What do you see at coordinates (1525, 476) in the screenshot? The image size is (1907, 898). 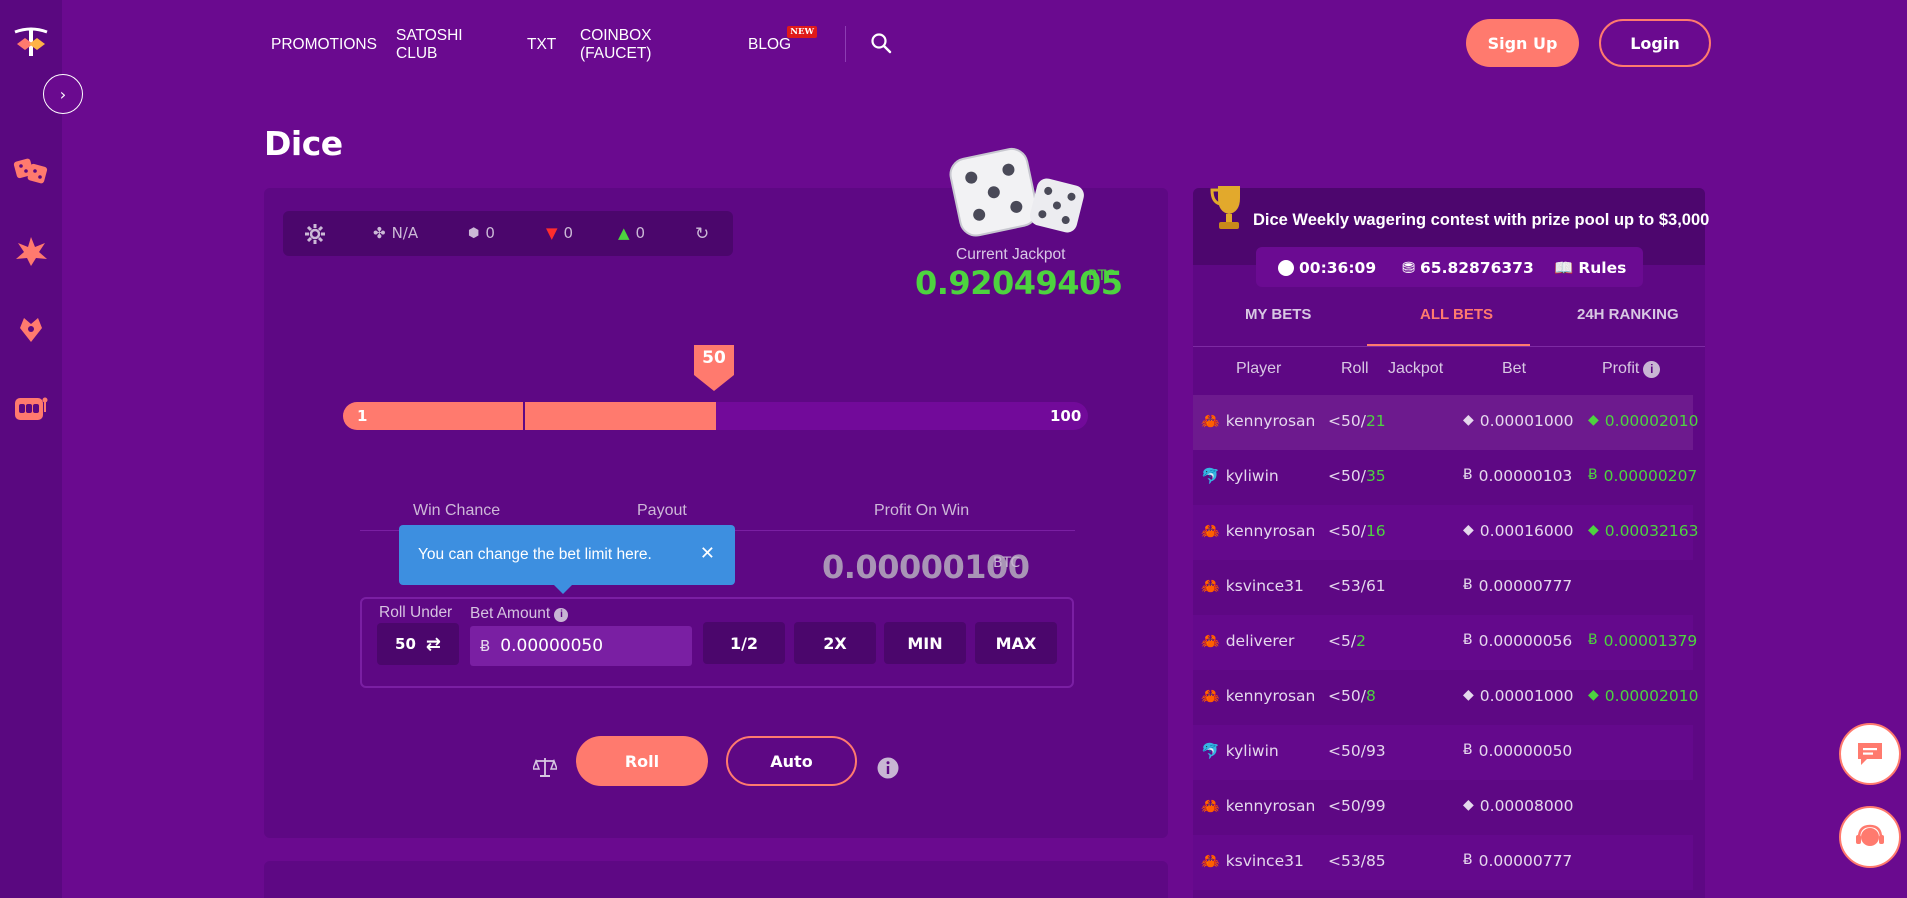 I see `bet-amount: 0.00000103` at bounding box center [1525, 476].